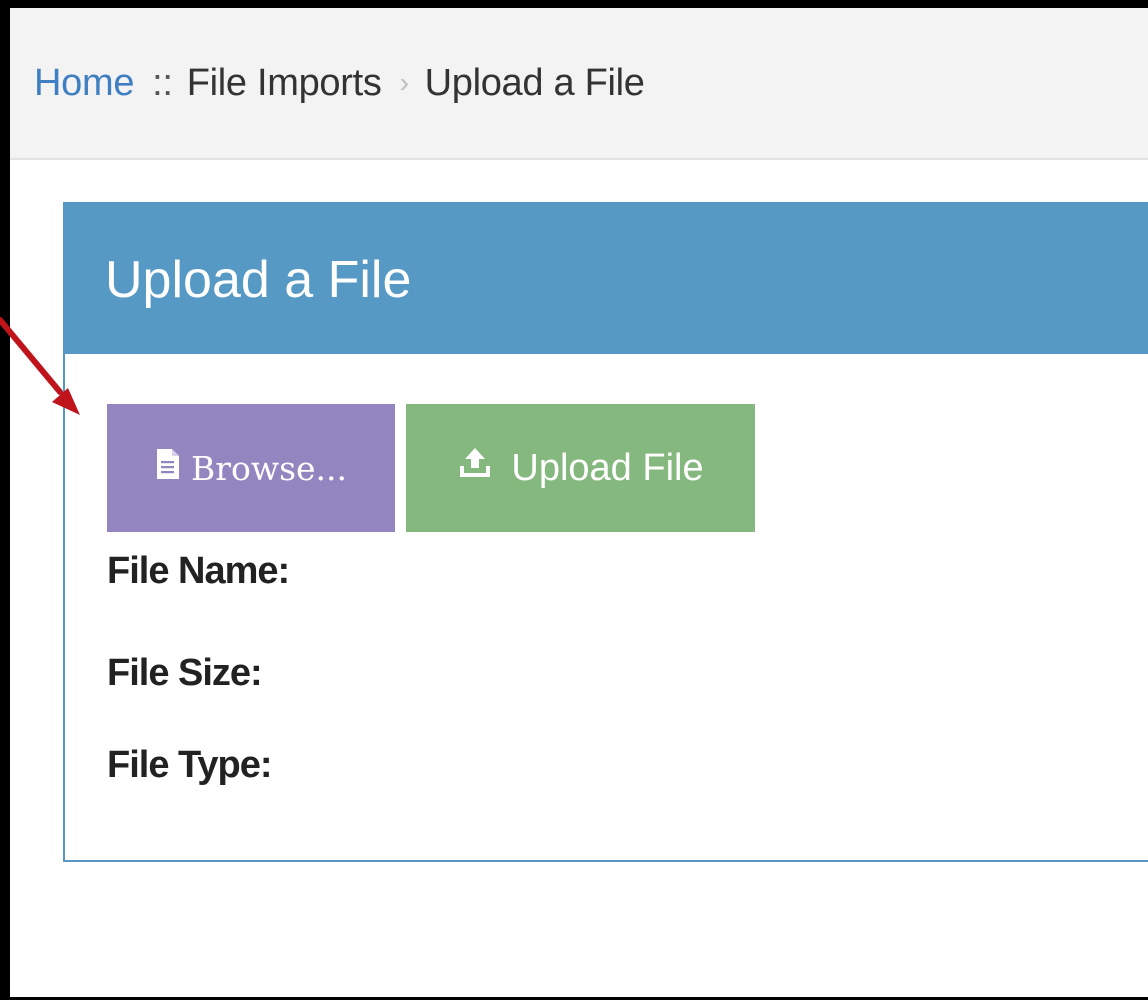  What do you see at coordinates (185, 673) in the screenshot?
I see `file-size-label: File Size:` at bounding box center [185, 673].